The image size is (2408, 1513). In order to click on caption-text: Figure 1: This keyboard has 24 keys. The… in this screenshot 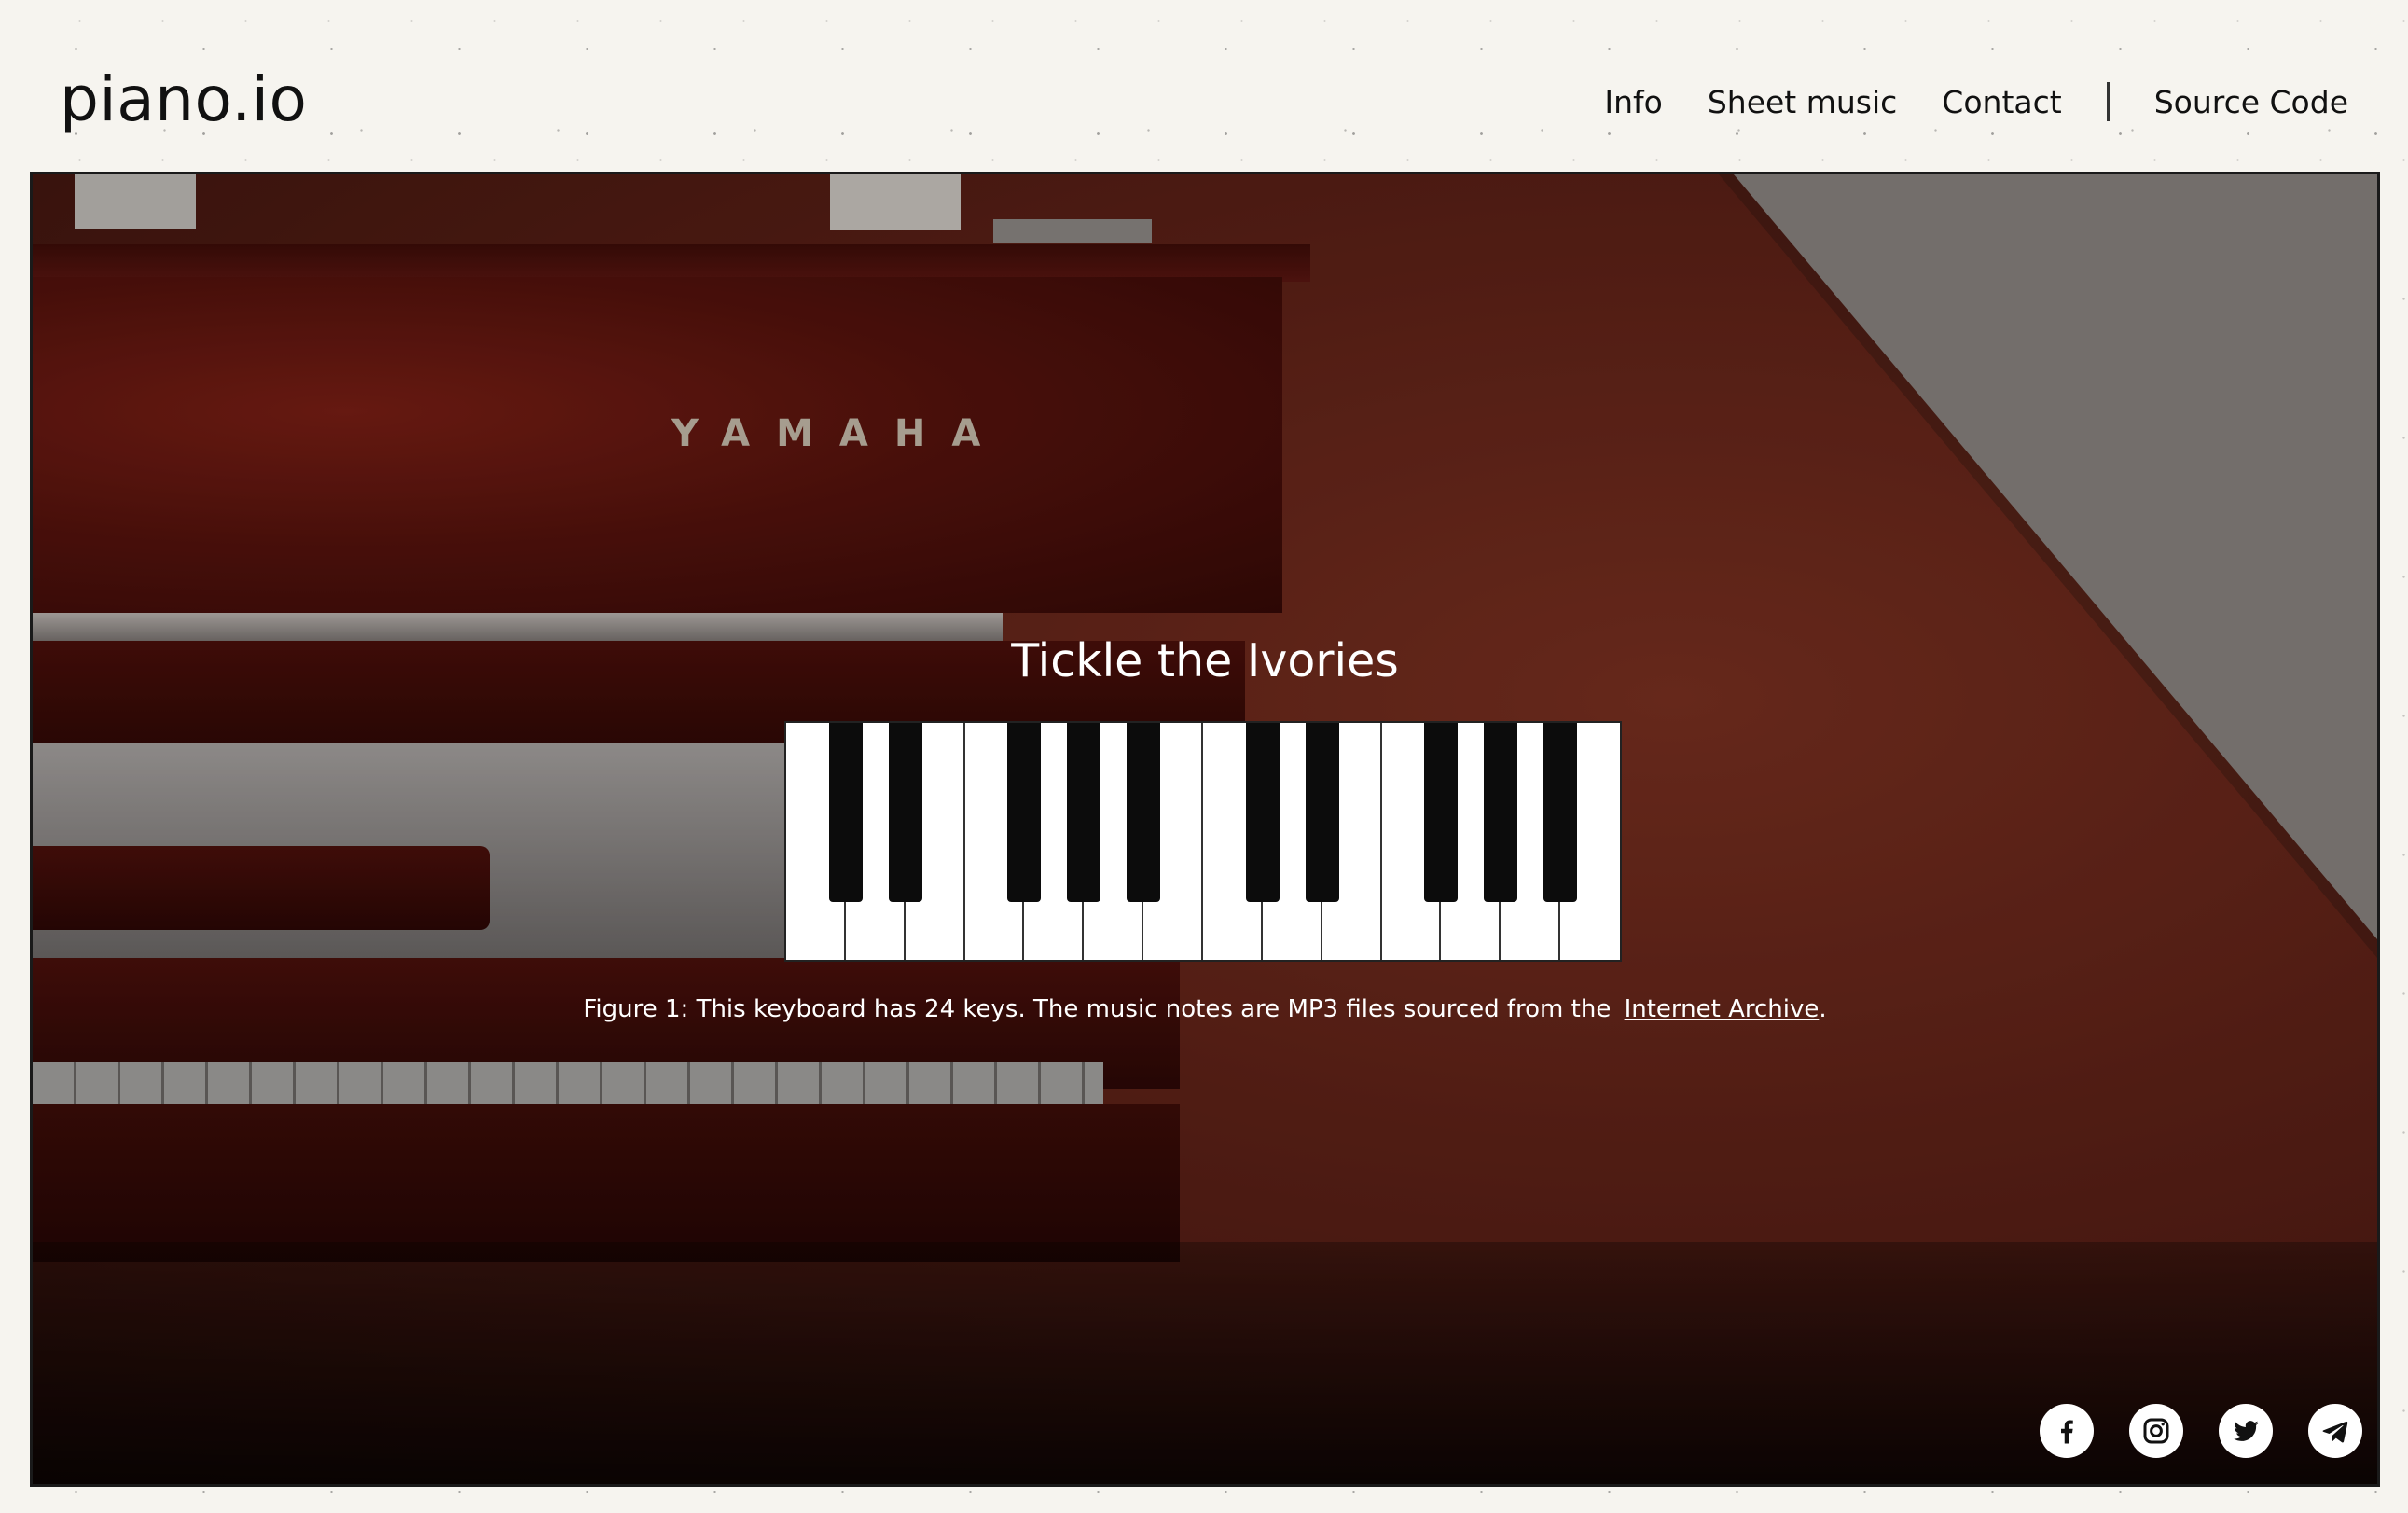, I will do `click(1097, 1009)`.